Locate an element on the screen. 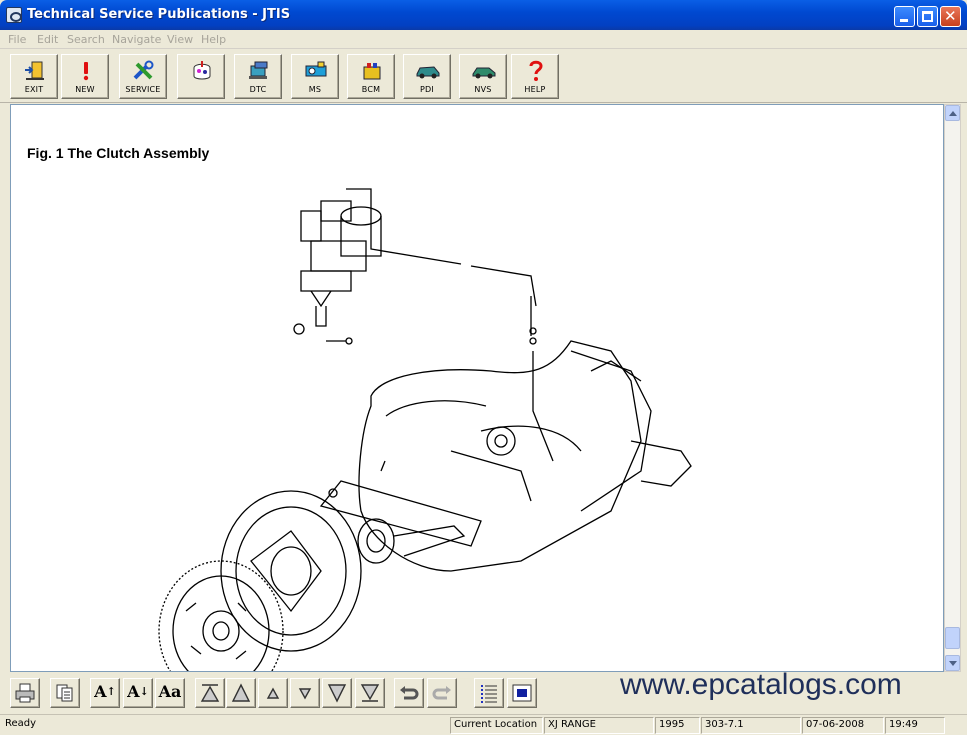  ms-icon is located at coordinates (316, 69).